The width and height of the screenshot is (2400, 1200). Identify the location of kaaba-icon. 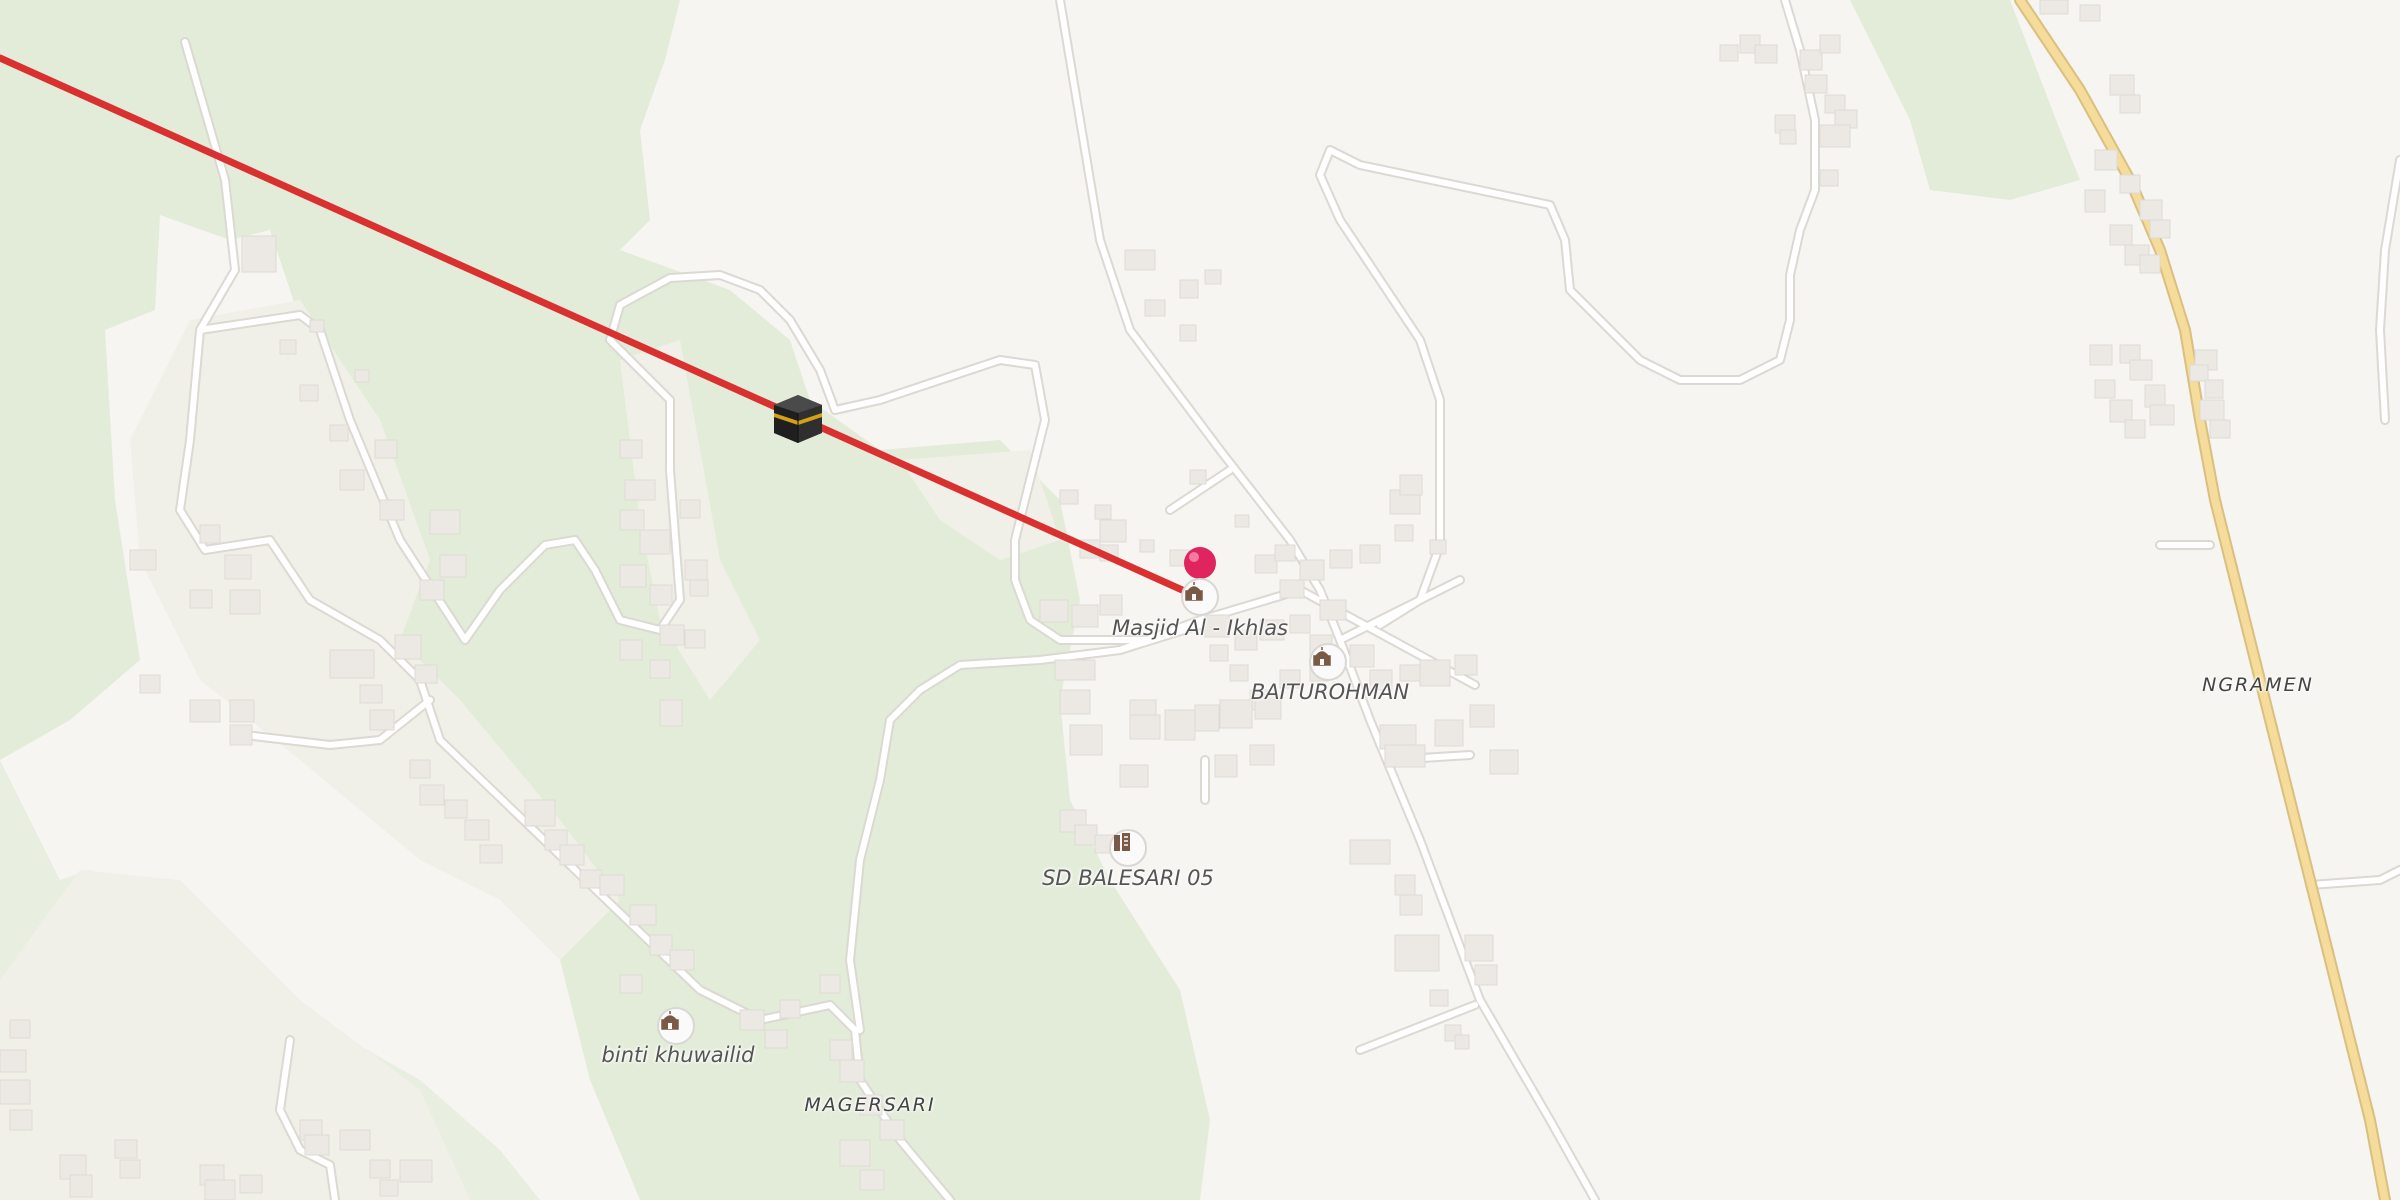
(798, 419).